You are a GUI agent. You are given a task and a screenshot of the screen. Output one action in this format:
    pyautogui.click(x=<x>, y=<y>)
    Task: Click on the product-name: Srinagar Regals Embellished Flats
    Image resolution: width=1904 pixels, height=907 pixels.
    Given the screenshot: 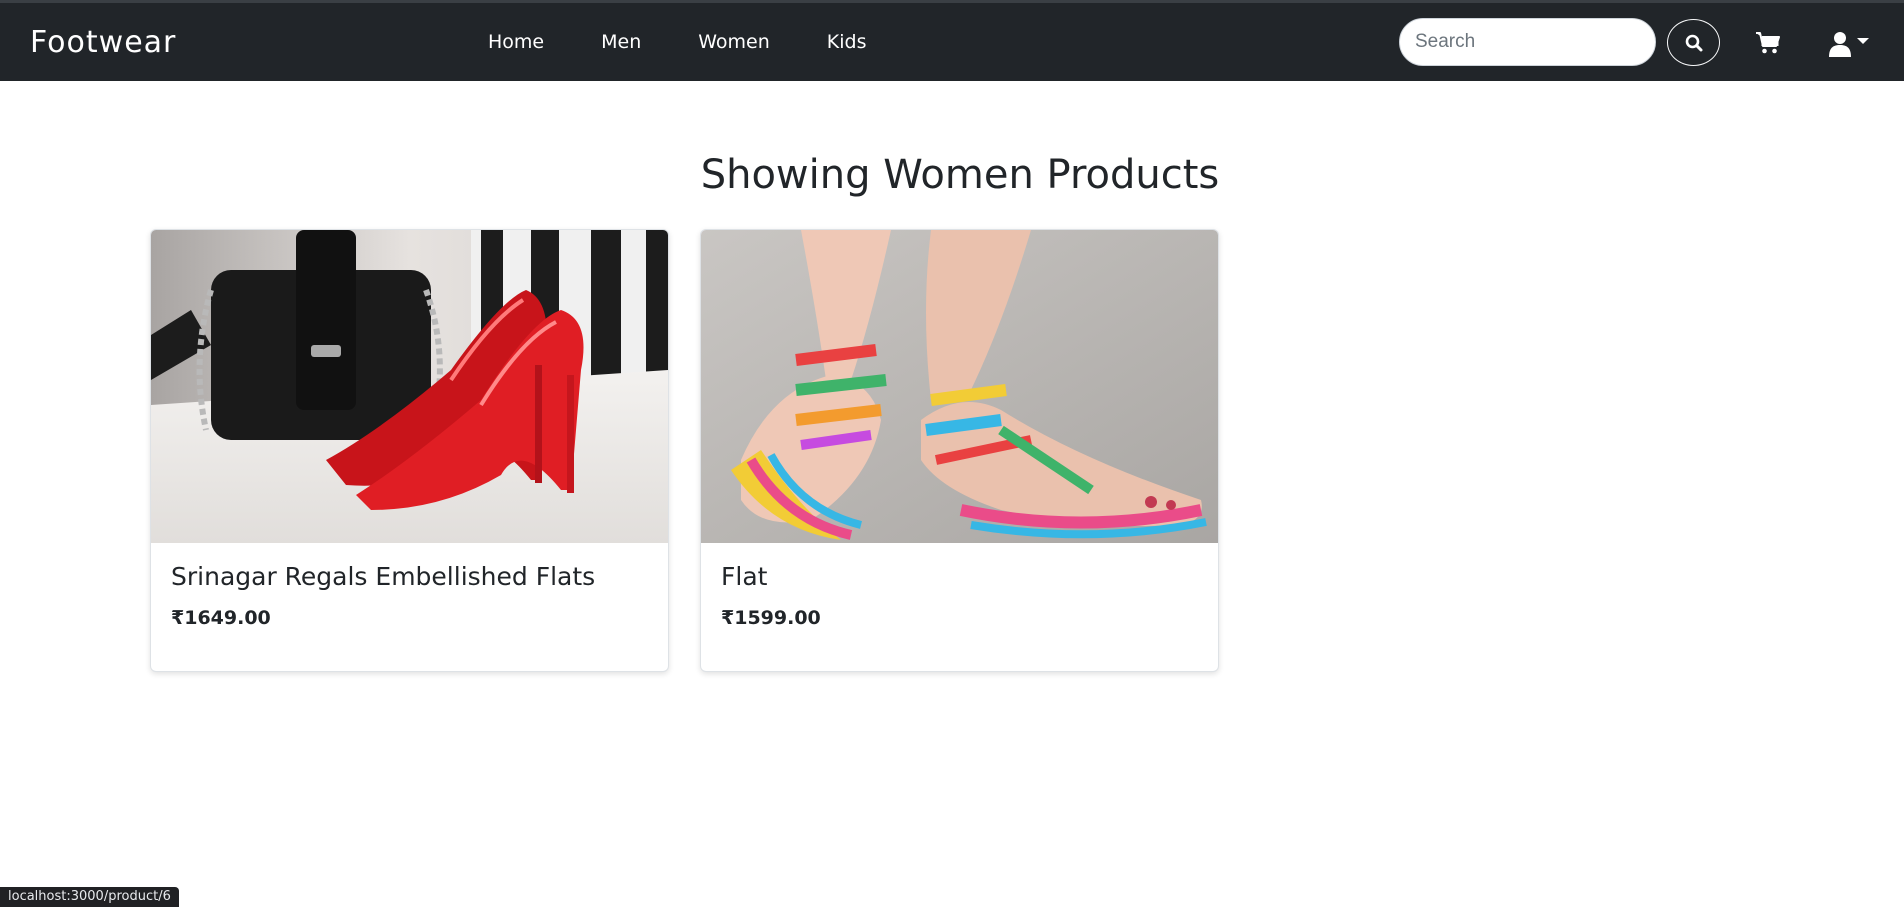 What is the action you would take?
    pyautogui.click(x=383, y=576)
    